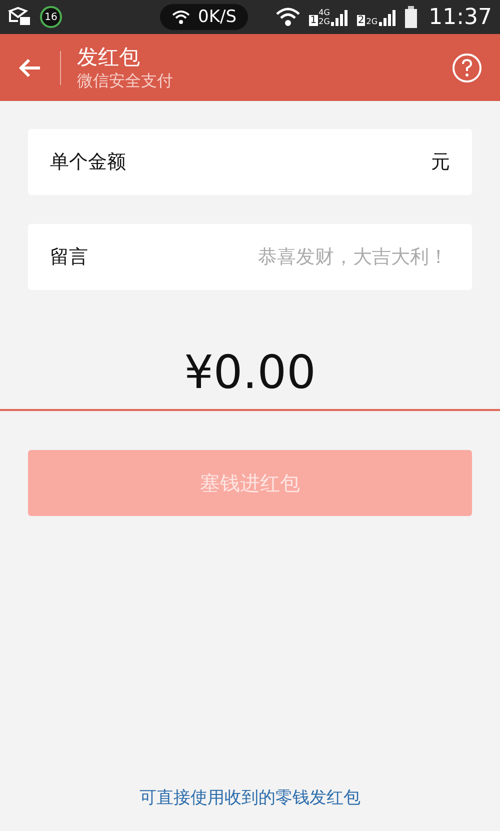 This screenshot has height=831, width=500. I want to click on amount-text: ¥0.00, so click(250, 372).